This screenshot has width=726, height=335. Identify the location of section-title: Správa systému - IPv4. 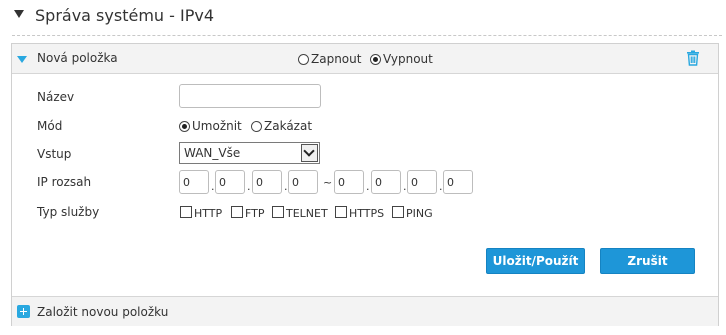
(124, 15).